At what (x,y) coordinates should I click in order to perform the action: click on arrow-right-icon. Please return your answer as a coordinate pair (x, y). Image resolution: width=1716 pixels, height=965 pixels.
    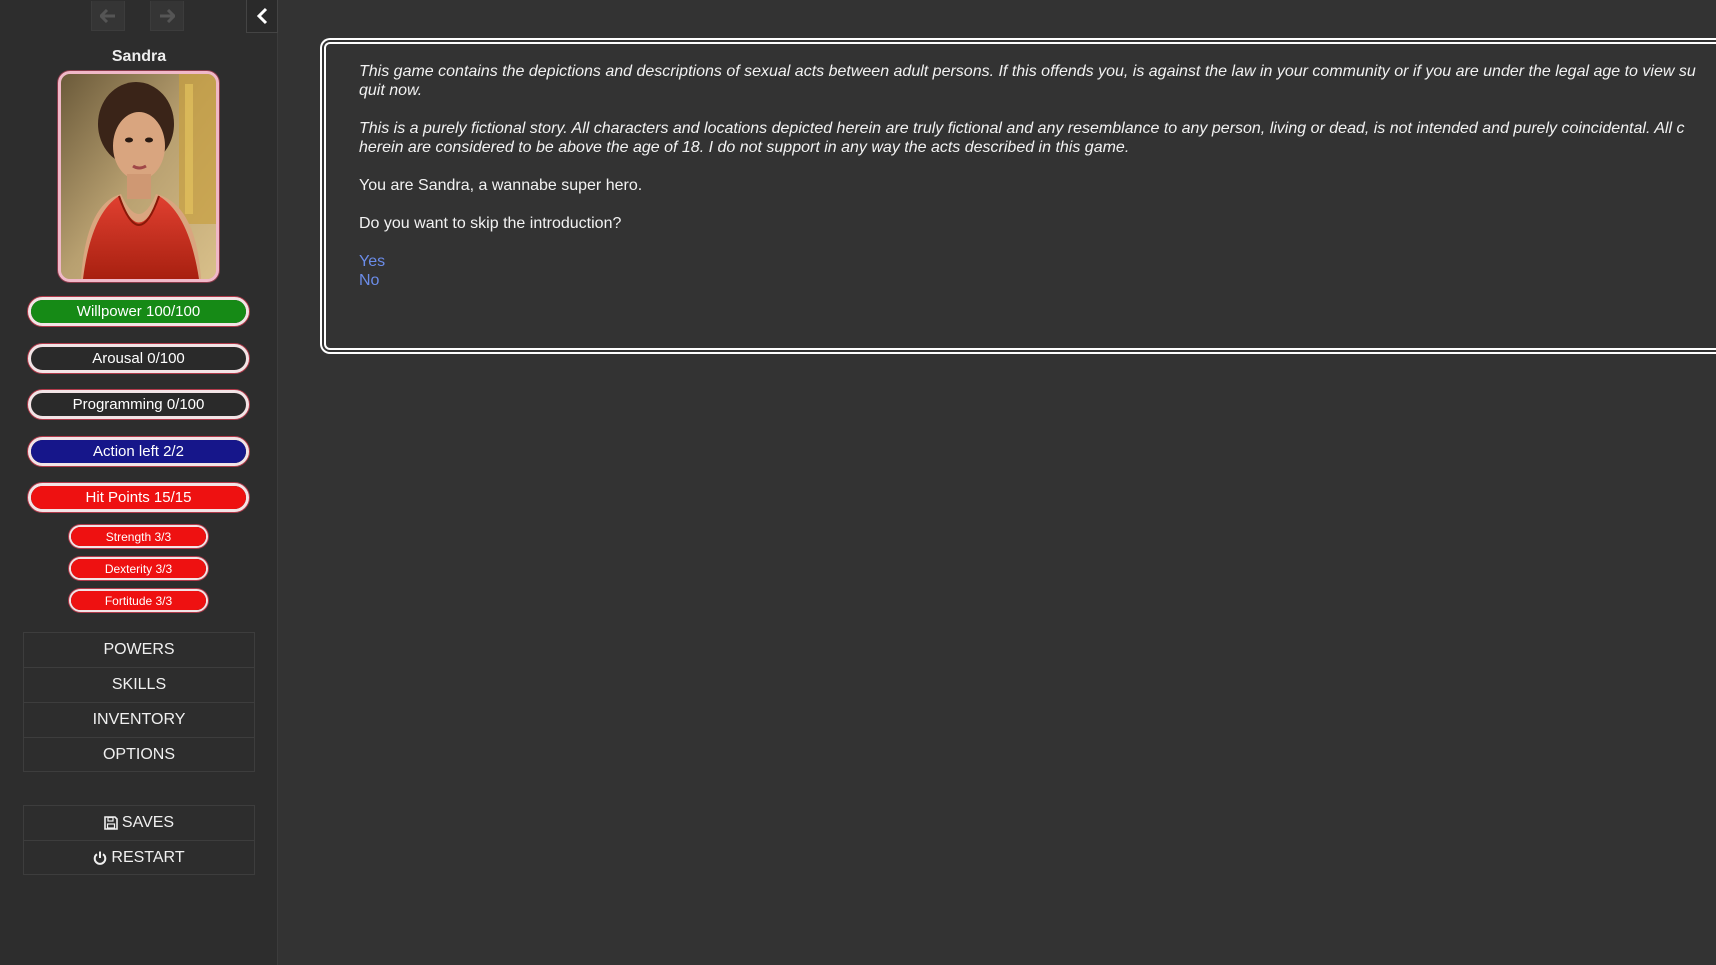
    Looking at the image, I should click on (167, 15).